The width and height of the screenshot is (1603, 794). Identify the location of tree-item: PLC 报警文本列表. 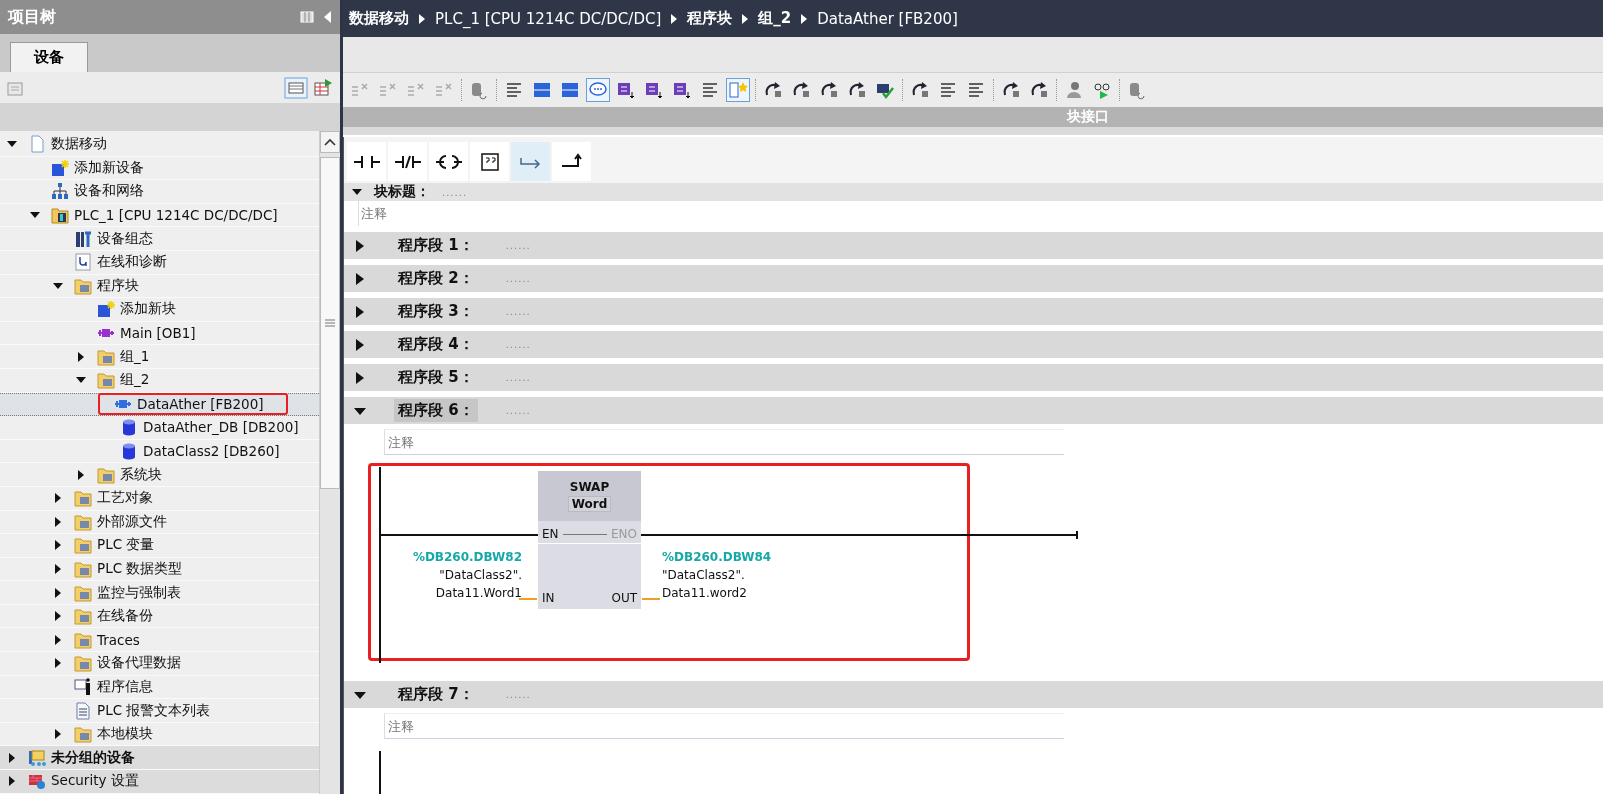
(159, 711).